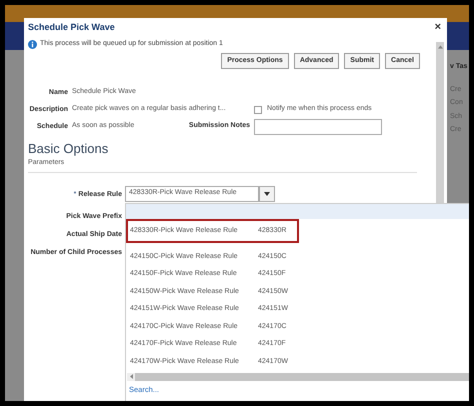 The image size is (474, 406). I want to click on notify-checkbox, so click(258, 110).